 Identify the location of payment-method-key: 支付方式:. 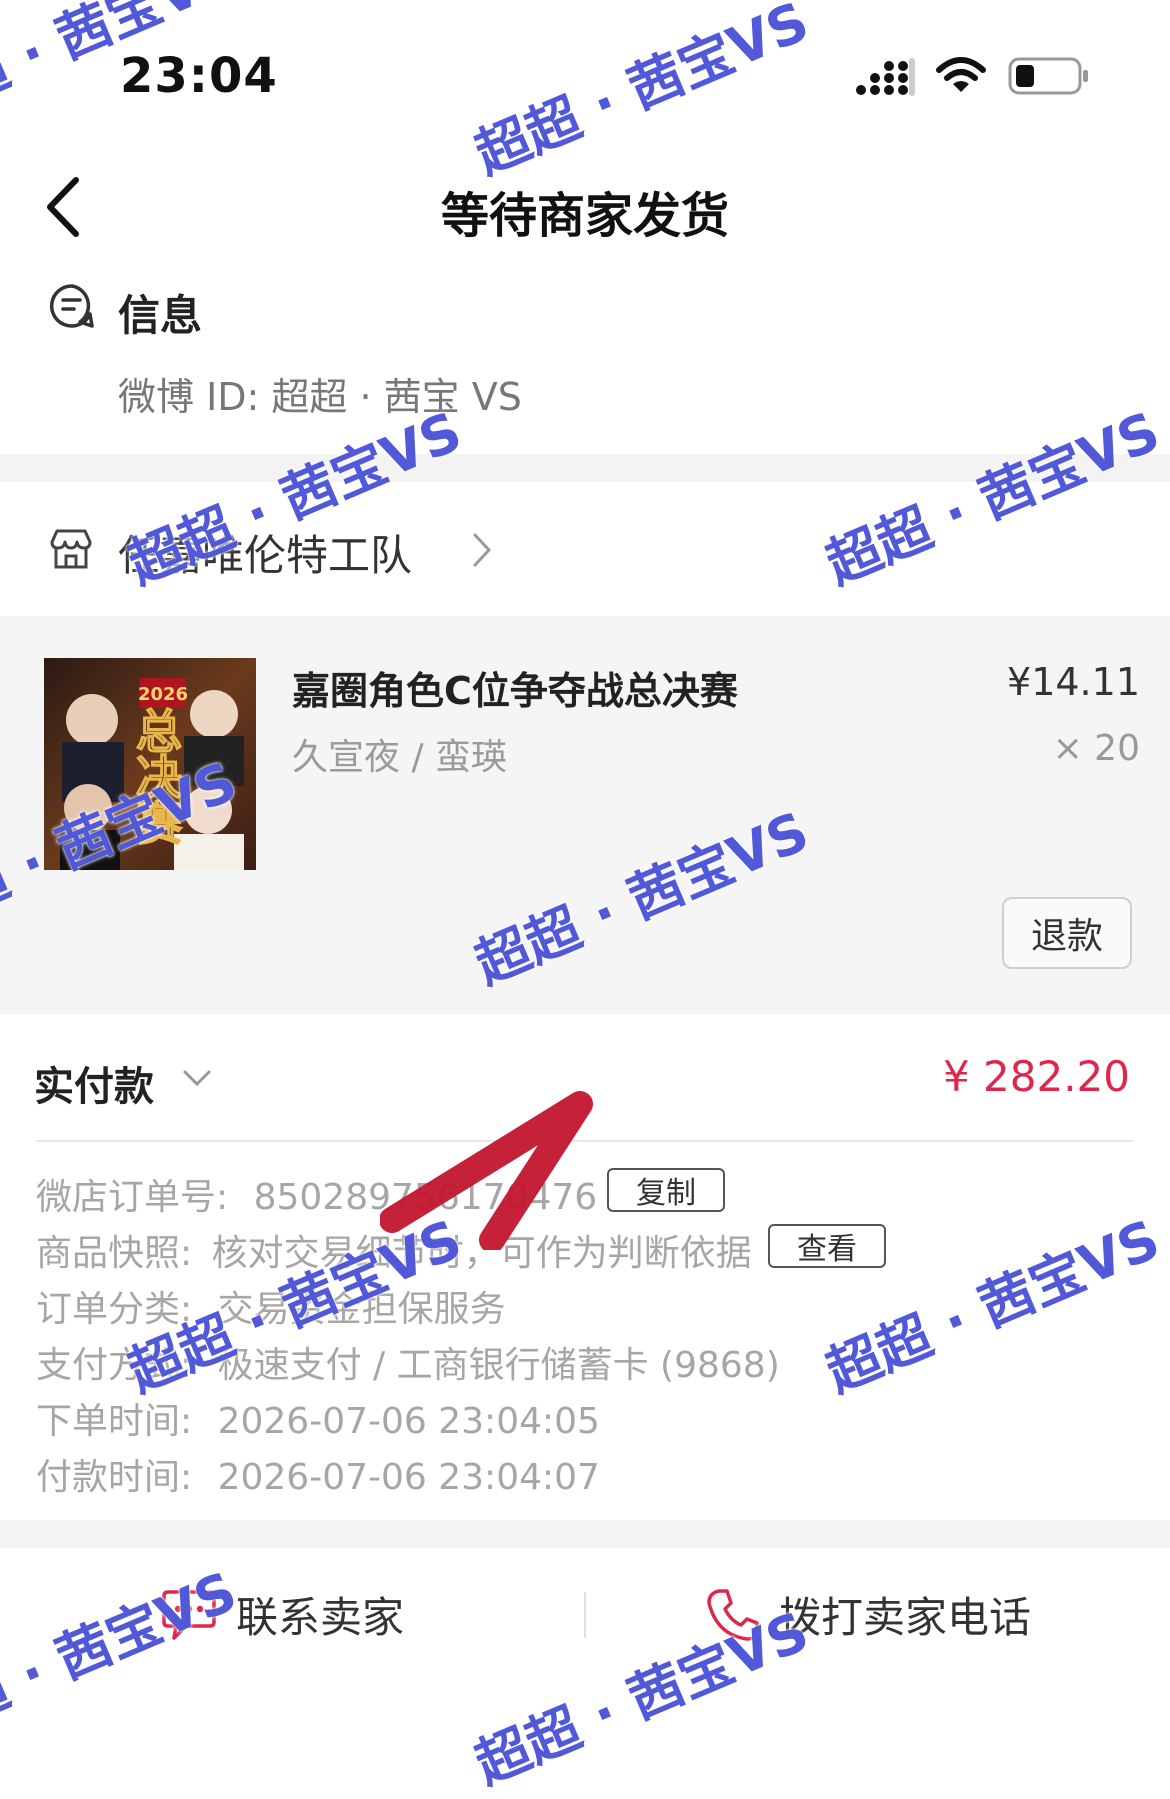
(114, 1365).